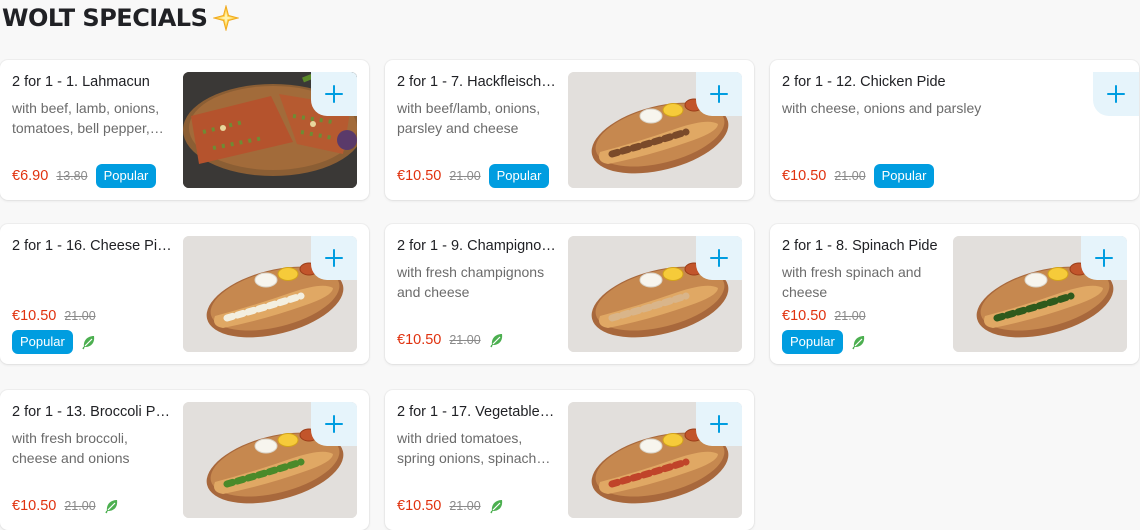  What do you see at coordinates (92, 246) in the screenshot?
I see `item-name: 2 for 1 - 16. Cheese Pide` at bounding box center [92, 246].